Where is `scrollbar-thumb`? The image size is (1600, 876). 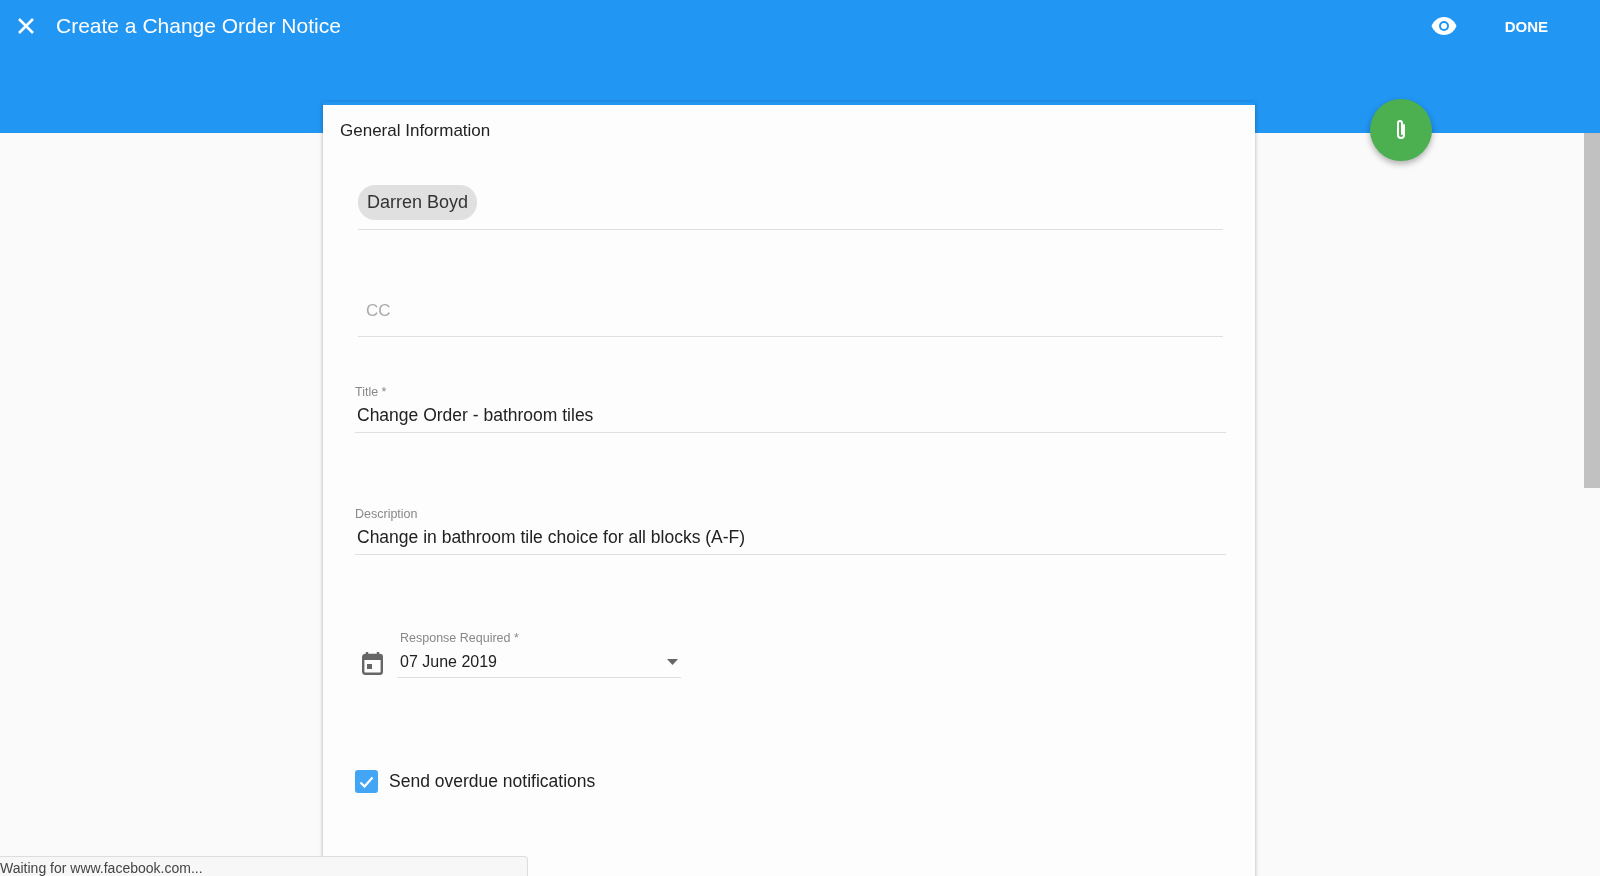 scrollbar-thumb is located at coordinates (1592, 310).